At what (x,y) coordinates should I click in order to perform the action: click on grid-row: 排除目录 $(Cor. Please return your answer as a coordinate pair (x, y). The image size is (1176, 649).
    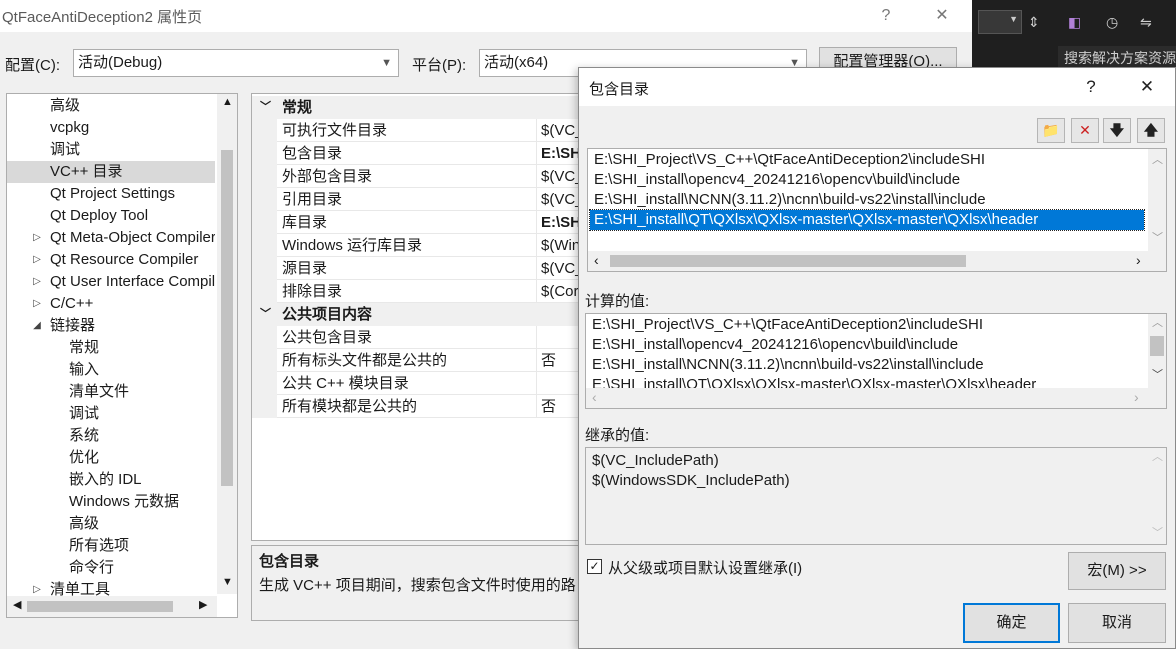
    Looking at the image, I should click on (416, 291).